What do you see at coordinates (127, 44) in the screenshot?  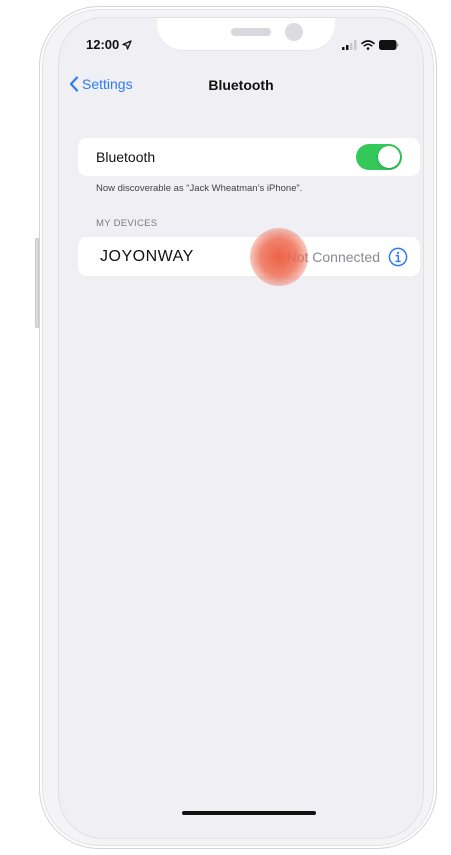 I see `location-arrow-icon` at bounding box center [127, 44].